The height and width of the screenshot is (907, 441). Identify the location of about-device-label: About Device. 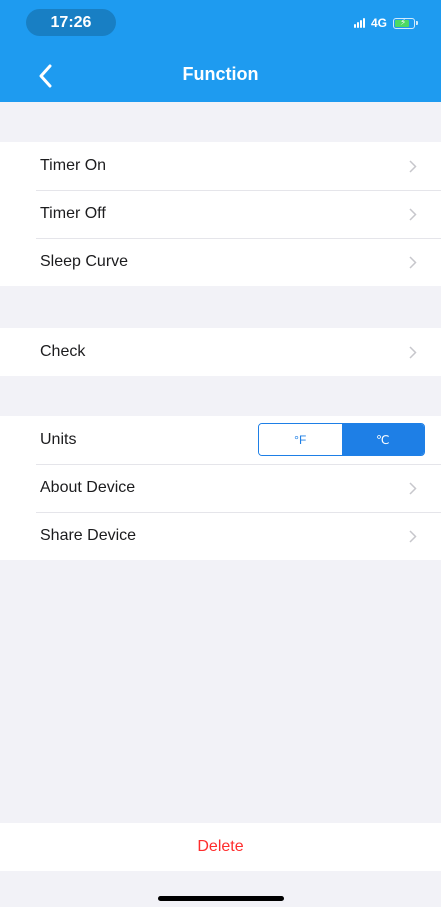
(88, 487).